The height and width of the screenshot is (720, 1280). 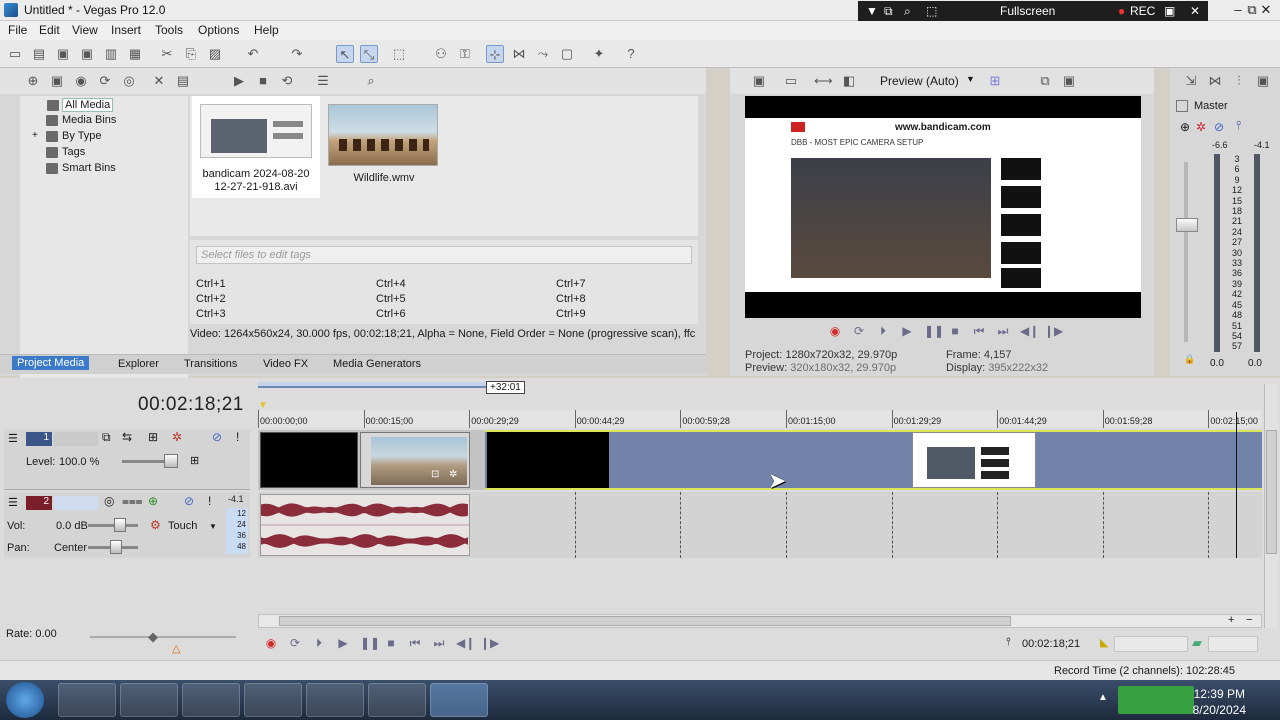 I want to click on tree-item-smart-bins: Smart Bins, so click(x=81, y=168).